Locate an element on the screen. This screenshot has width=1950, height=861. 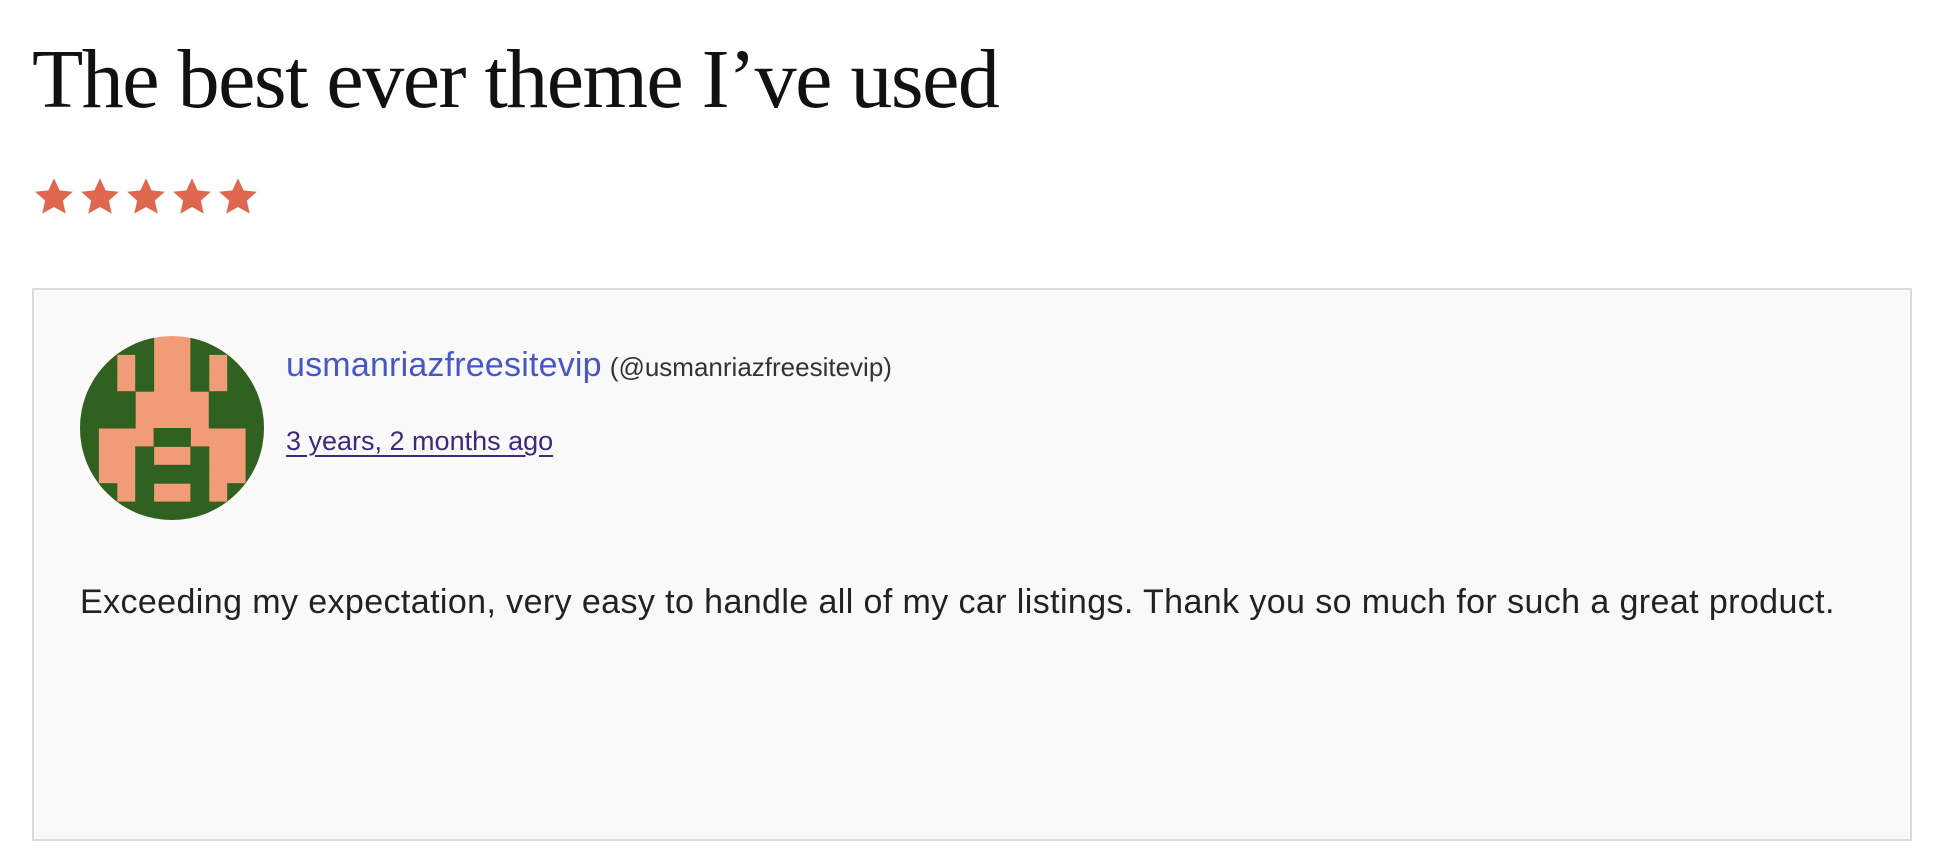
identicon-avatar-icon is located at coordinates (172, 428).